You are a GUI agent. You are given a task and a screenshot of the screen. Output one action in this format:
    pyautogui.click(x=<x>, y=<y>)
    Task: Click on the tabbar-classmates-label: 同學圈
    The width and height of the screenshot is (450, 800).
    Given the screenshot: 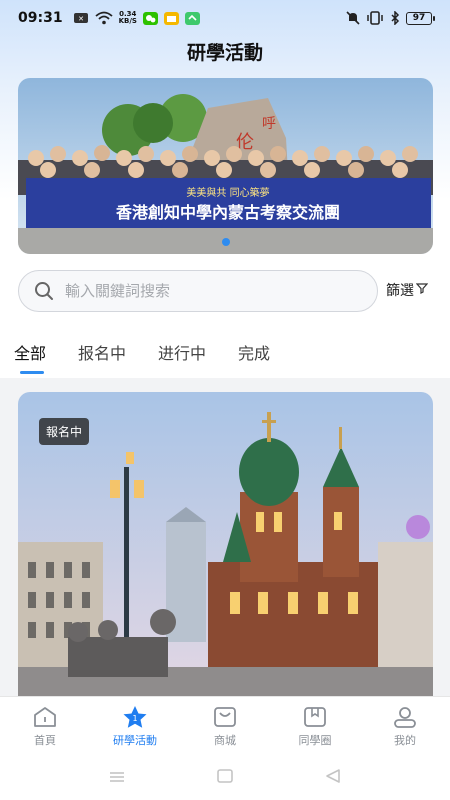 What is the action you would take?
    pyautogui.click(x=315, y=740)
    